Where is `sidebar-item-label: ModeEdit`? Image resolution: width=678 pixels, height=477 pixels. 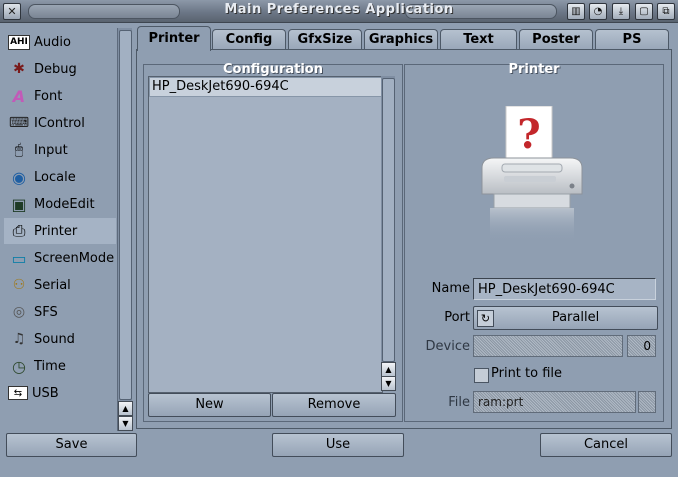 sidebar-item-label: ModeEdit is located at coordinates (64, 204).